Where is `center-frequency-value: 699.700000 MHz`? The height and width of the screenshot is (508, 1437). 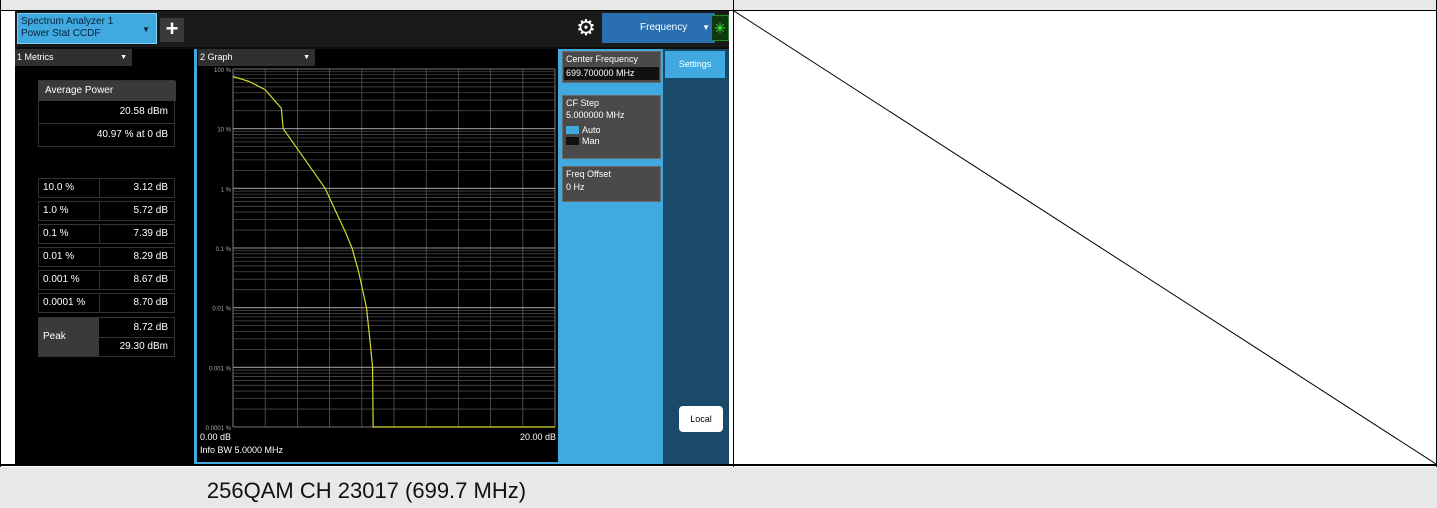 center-frequency-value: 699.700000 MHz is located at coordinates (611, 73).